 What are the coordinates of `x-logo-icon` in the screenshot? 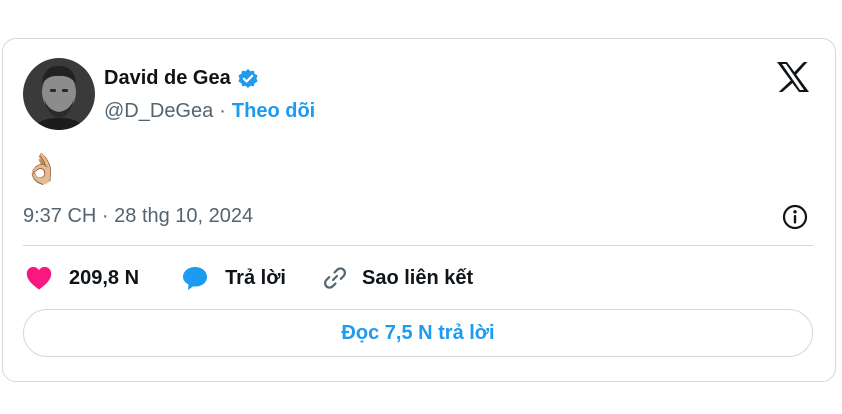 It's located at (793, 77).